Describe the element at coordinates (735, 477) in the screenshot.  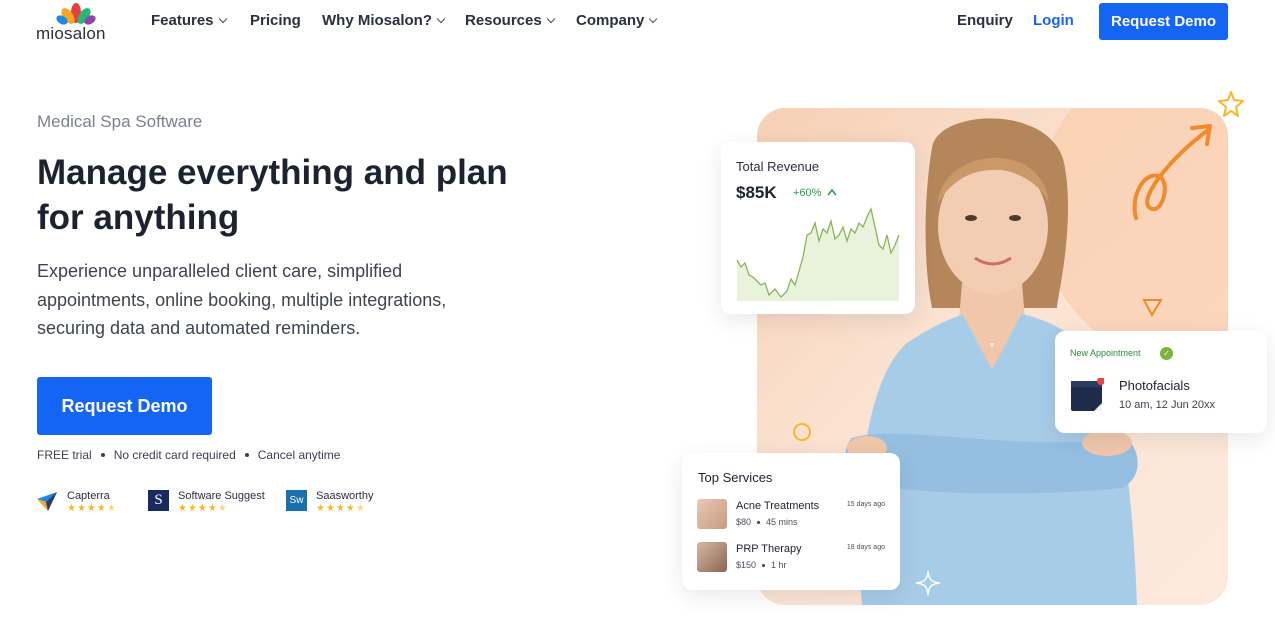
I see `services-title: Top Services` at that location.